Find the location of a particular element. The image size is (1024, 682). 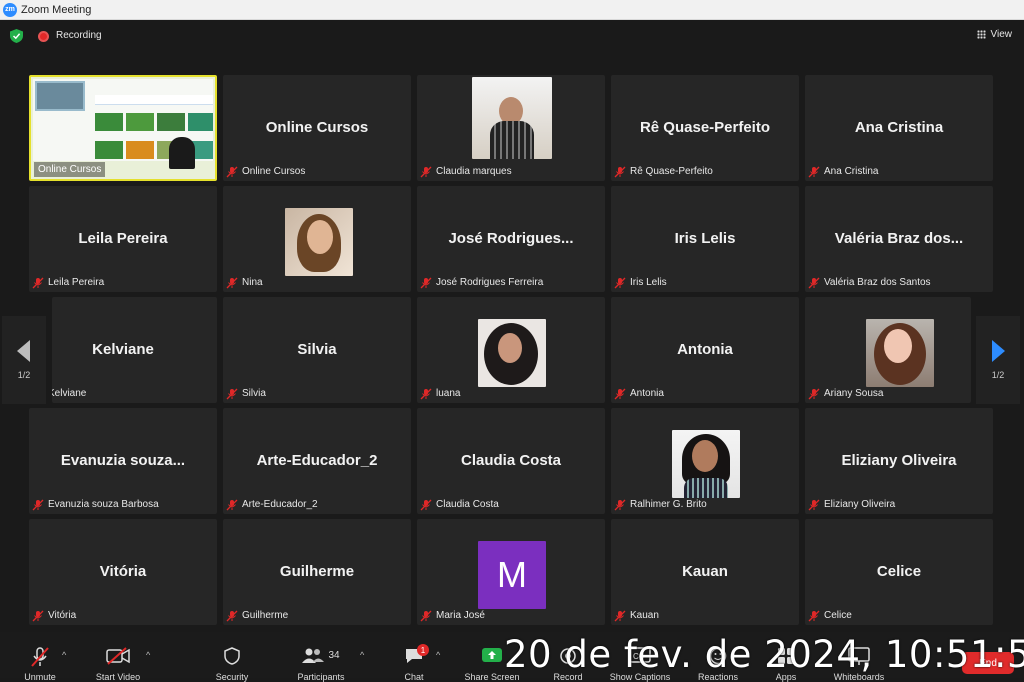

security-button: Security is located at coordinates (232, 657).